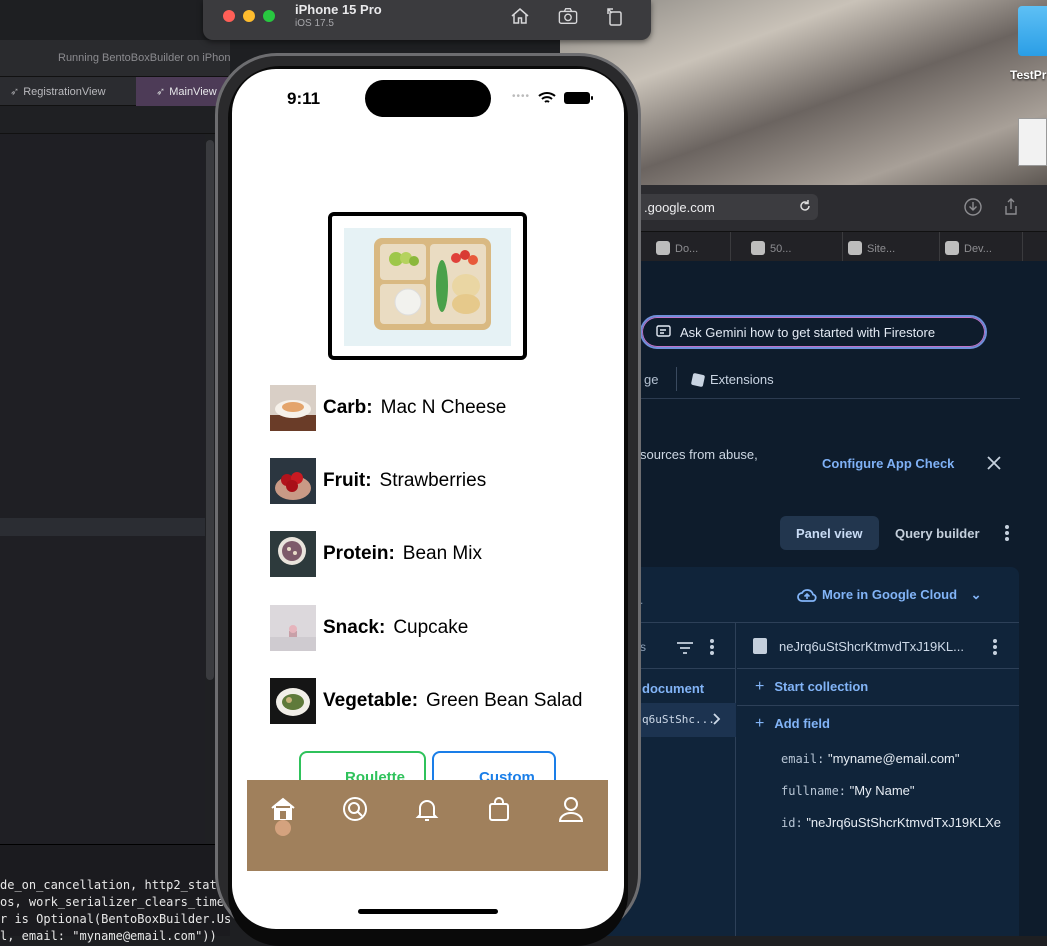  What do you see at coordinates (792, 823) in the screenshot?
I see `field-key: id:` at bounding box center [792, 823].